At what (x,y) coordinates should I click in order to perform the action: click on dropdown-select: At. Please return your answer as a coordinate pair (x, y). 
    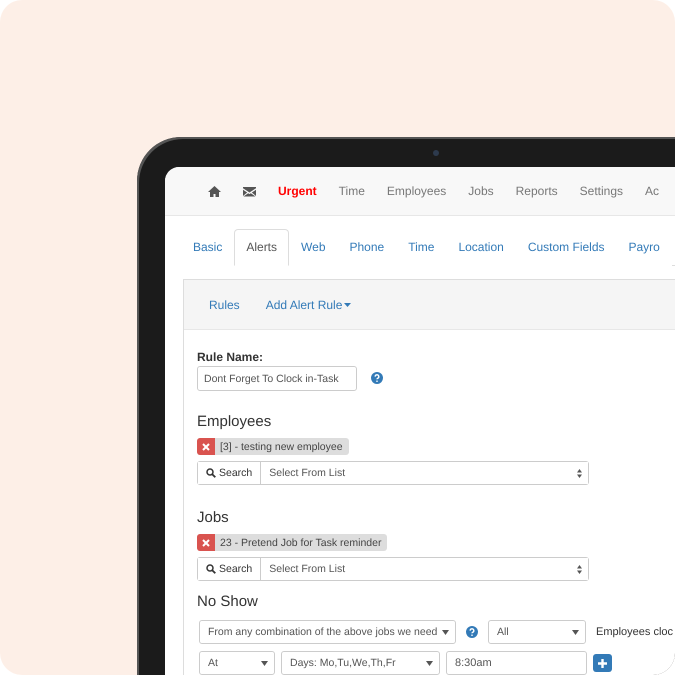
    Looking at the image, I should click on (237, 663).